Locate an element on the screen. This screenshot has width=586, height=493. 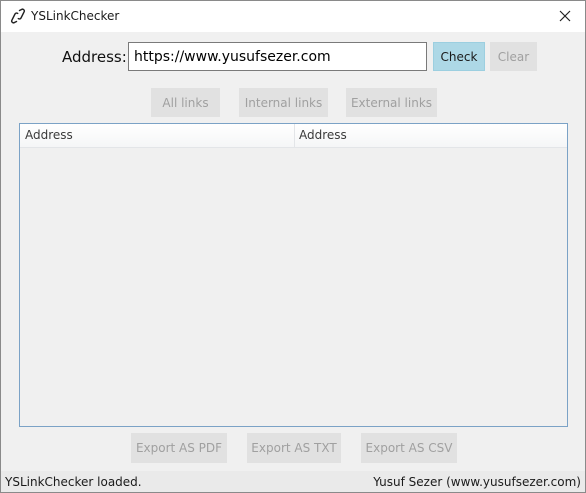
export-txt-button: Export AS TXT is located at coordinates (294, 448).